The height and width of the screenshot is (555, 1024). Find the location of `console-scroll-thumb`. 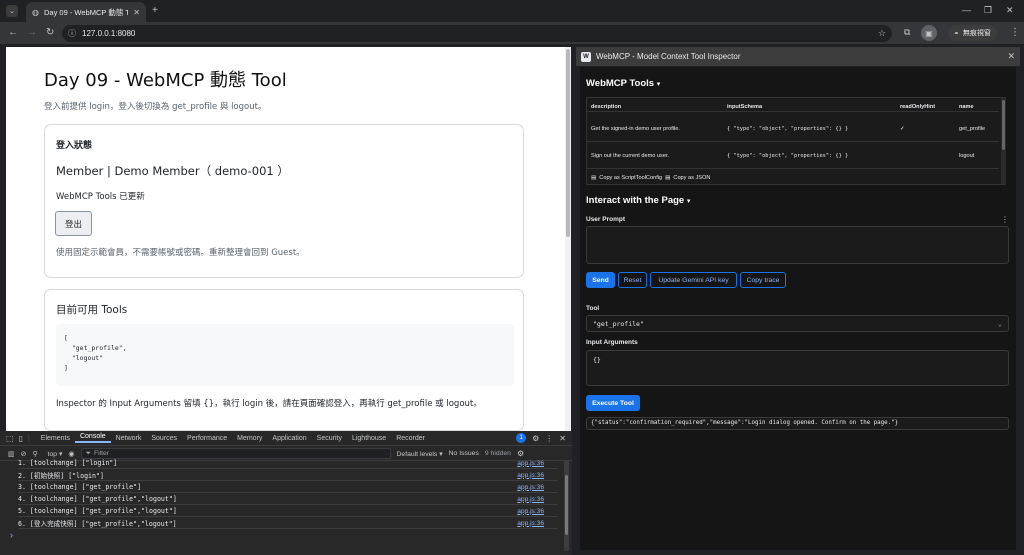

console-scroll-thumb is located at coordinates (566, 505).